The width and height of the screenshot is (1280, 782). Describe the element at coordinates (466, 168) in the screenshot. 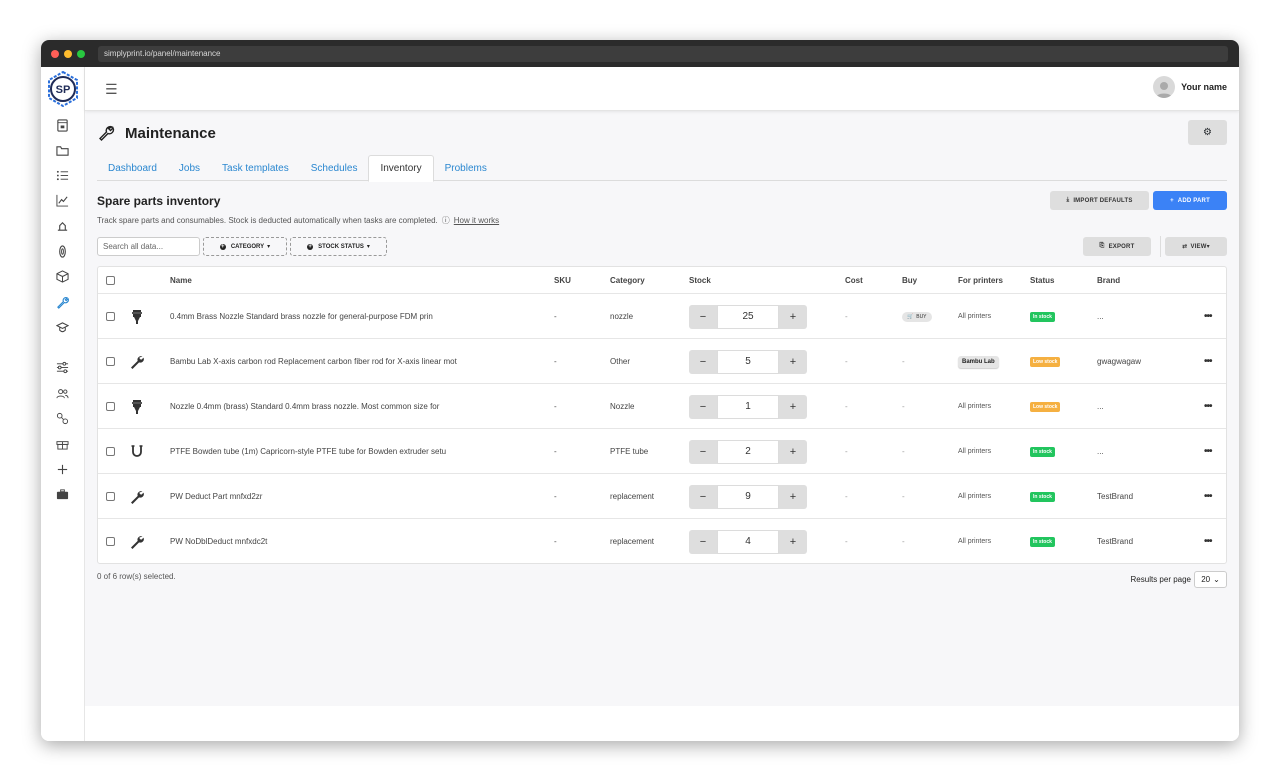

I see `tab-problems: Problems` at that location.